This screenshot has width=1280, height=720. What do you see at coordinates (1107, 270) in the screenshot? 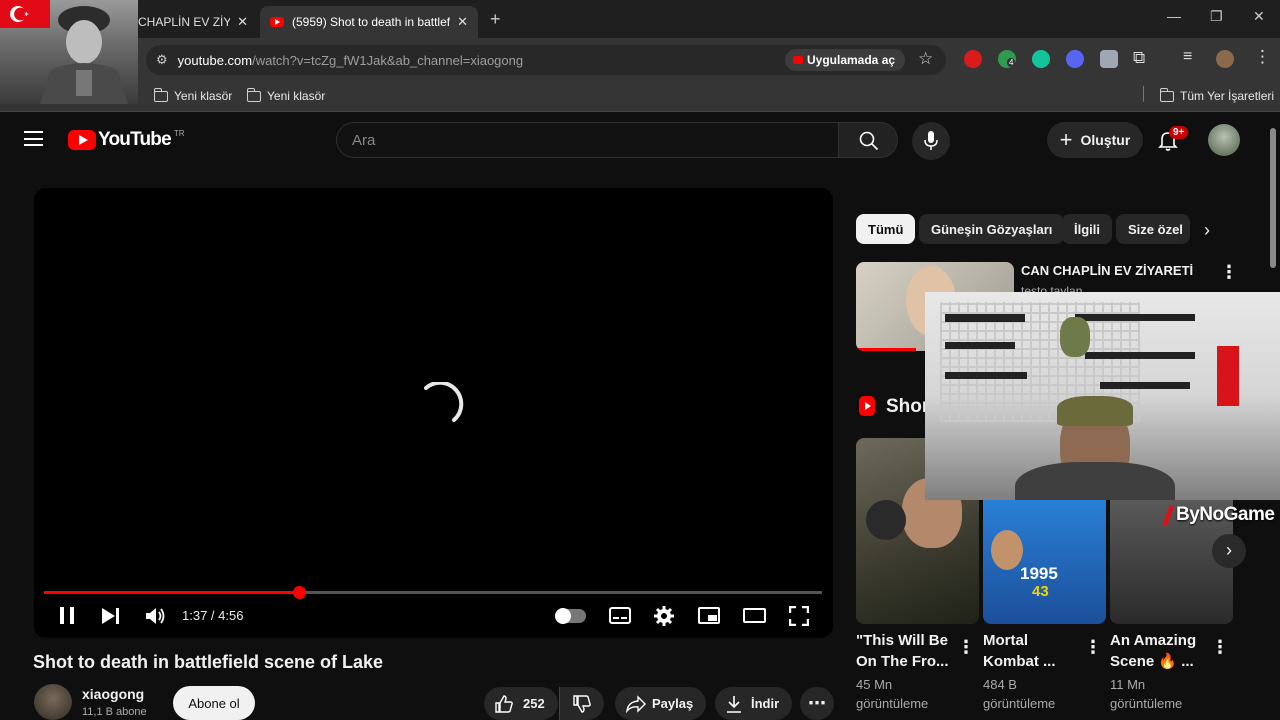
I see `recommended-title: CAN CHAPLİN EV ZİYARETİ` at bounding box center [1107, 270].